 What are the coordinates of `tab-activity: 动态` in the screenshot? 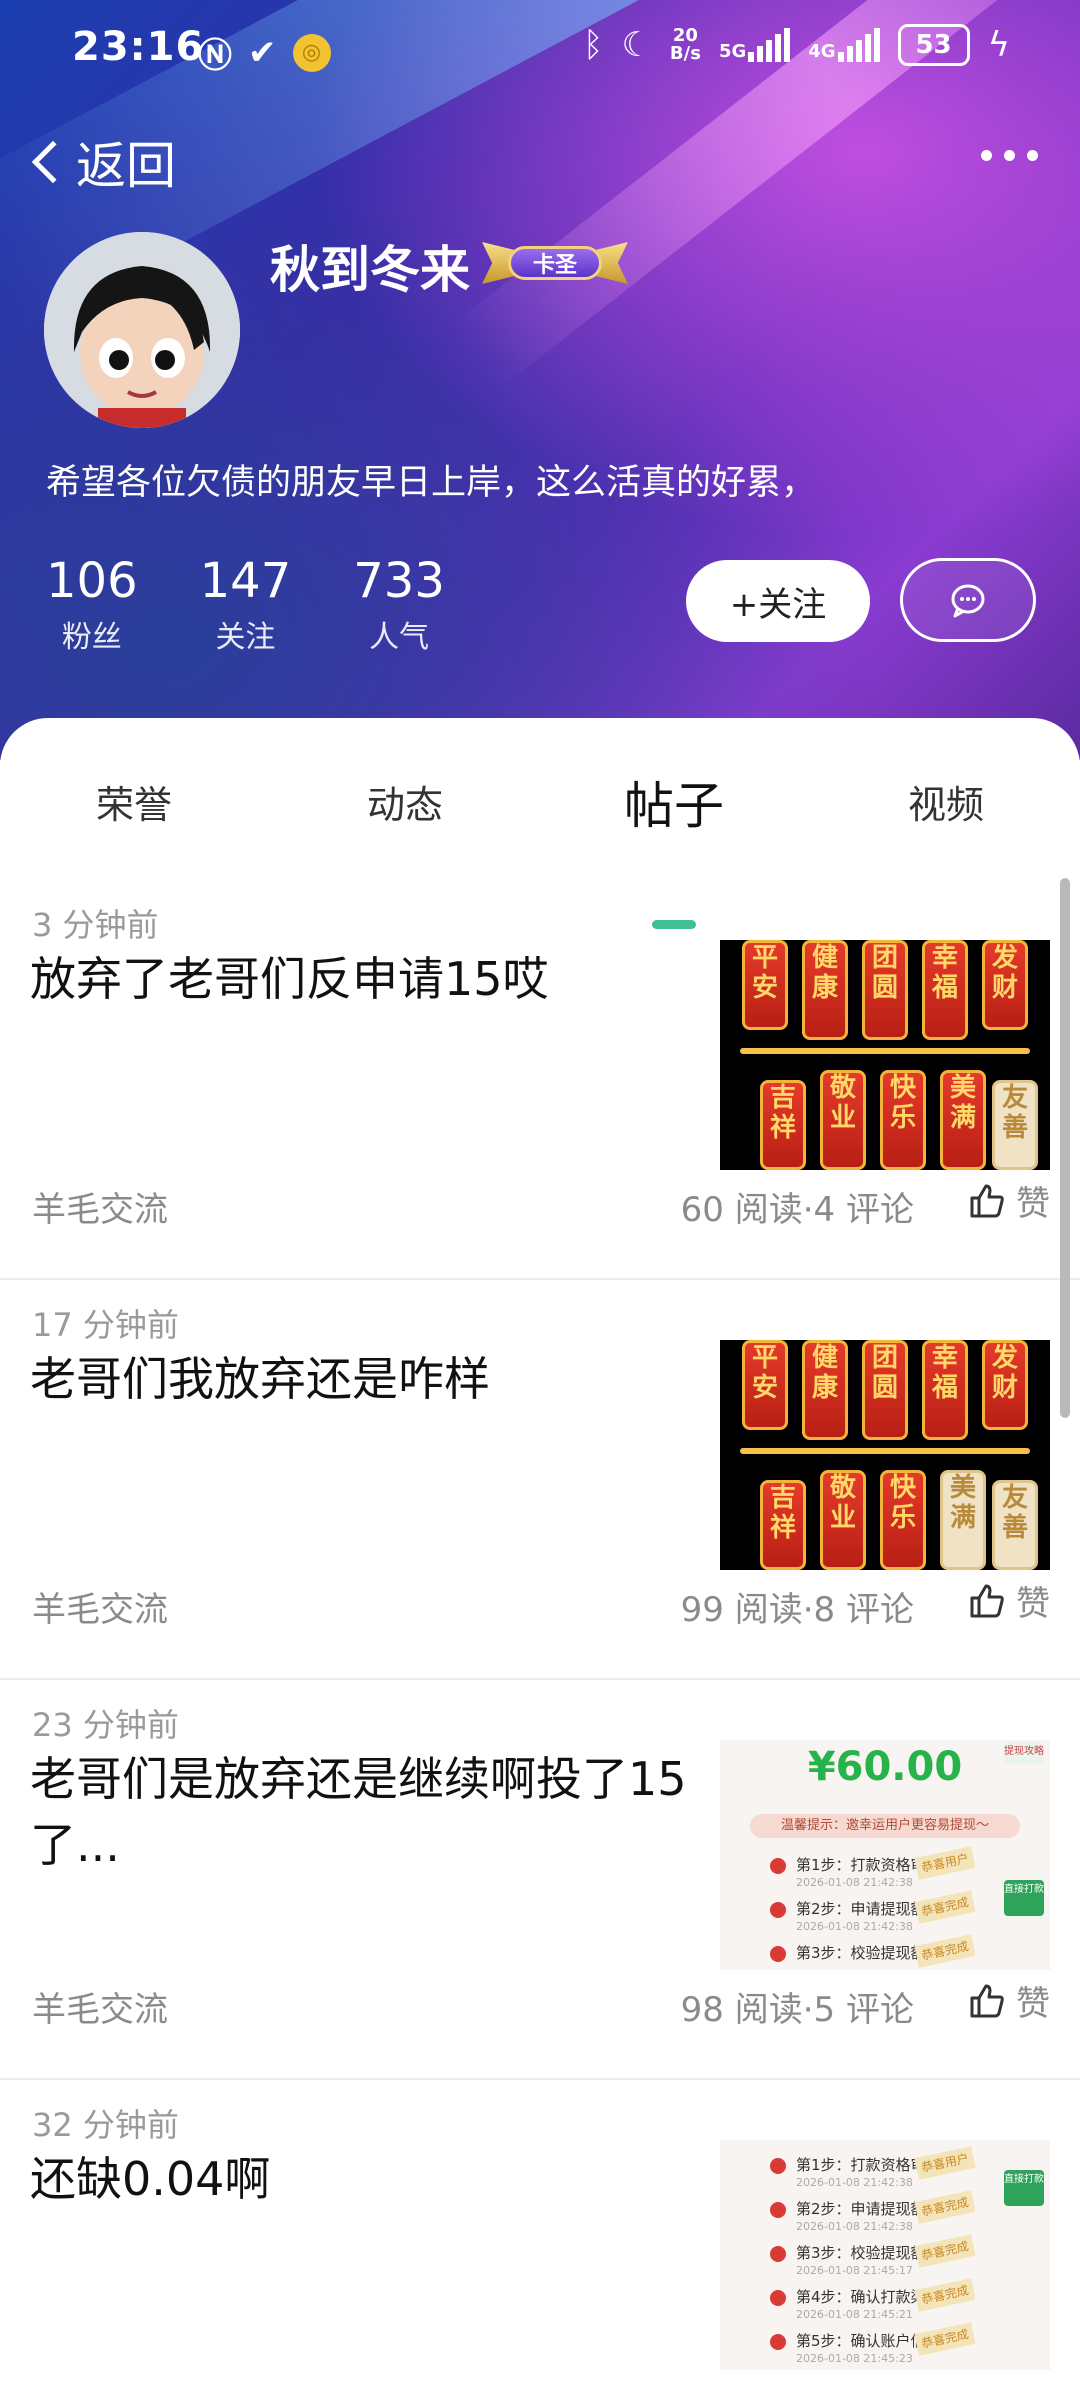 It's located at (405, 801).